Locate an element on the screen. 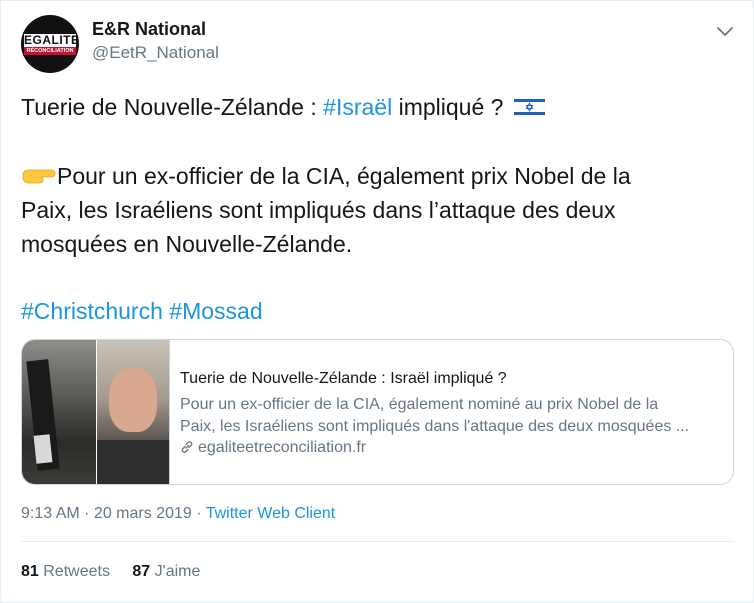 This screenshot has width=754, height=603. display-name: E&R National is located at coordinates (149, 29).